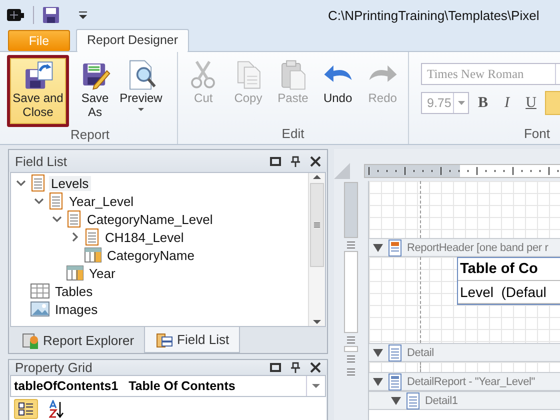 The image size is (560, 420). I want to click on table-of-contents: Table of Co Level (Defaul, so click(508, 281).